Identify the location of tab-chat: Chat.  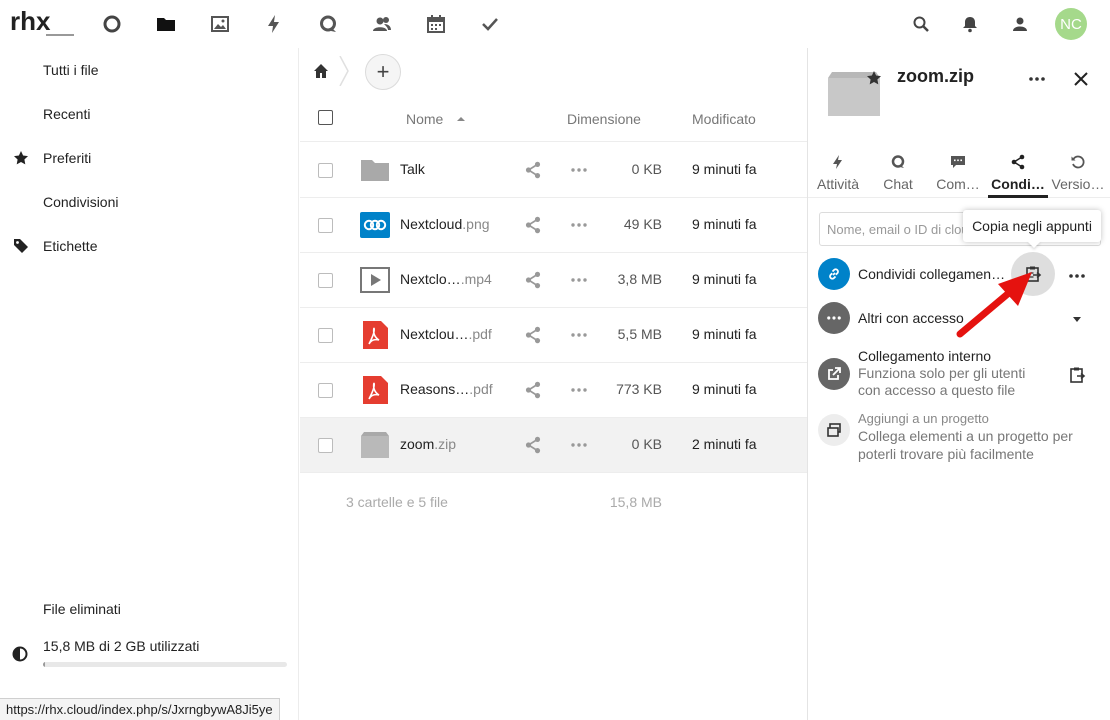
(898, 173).